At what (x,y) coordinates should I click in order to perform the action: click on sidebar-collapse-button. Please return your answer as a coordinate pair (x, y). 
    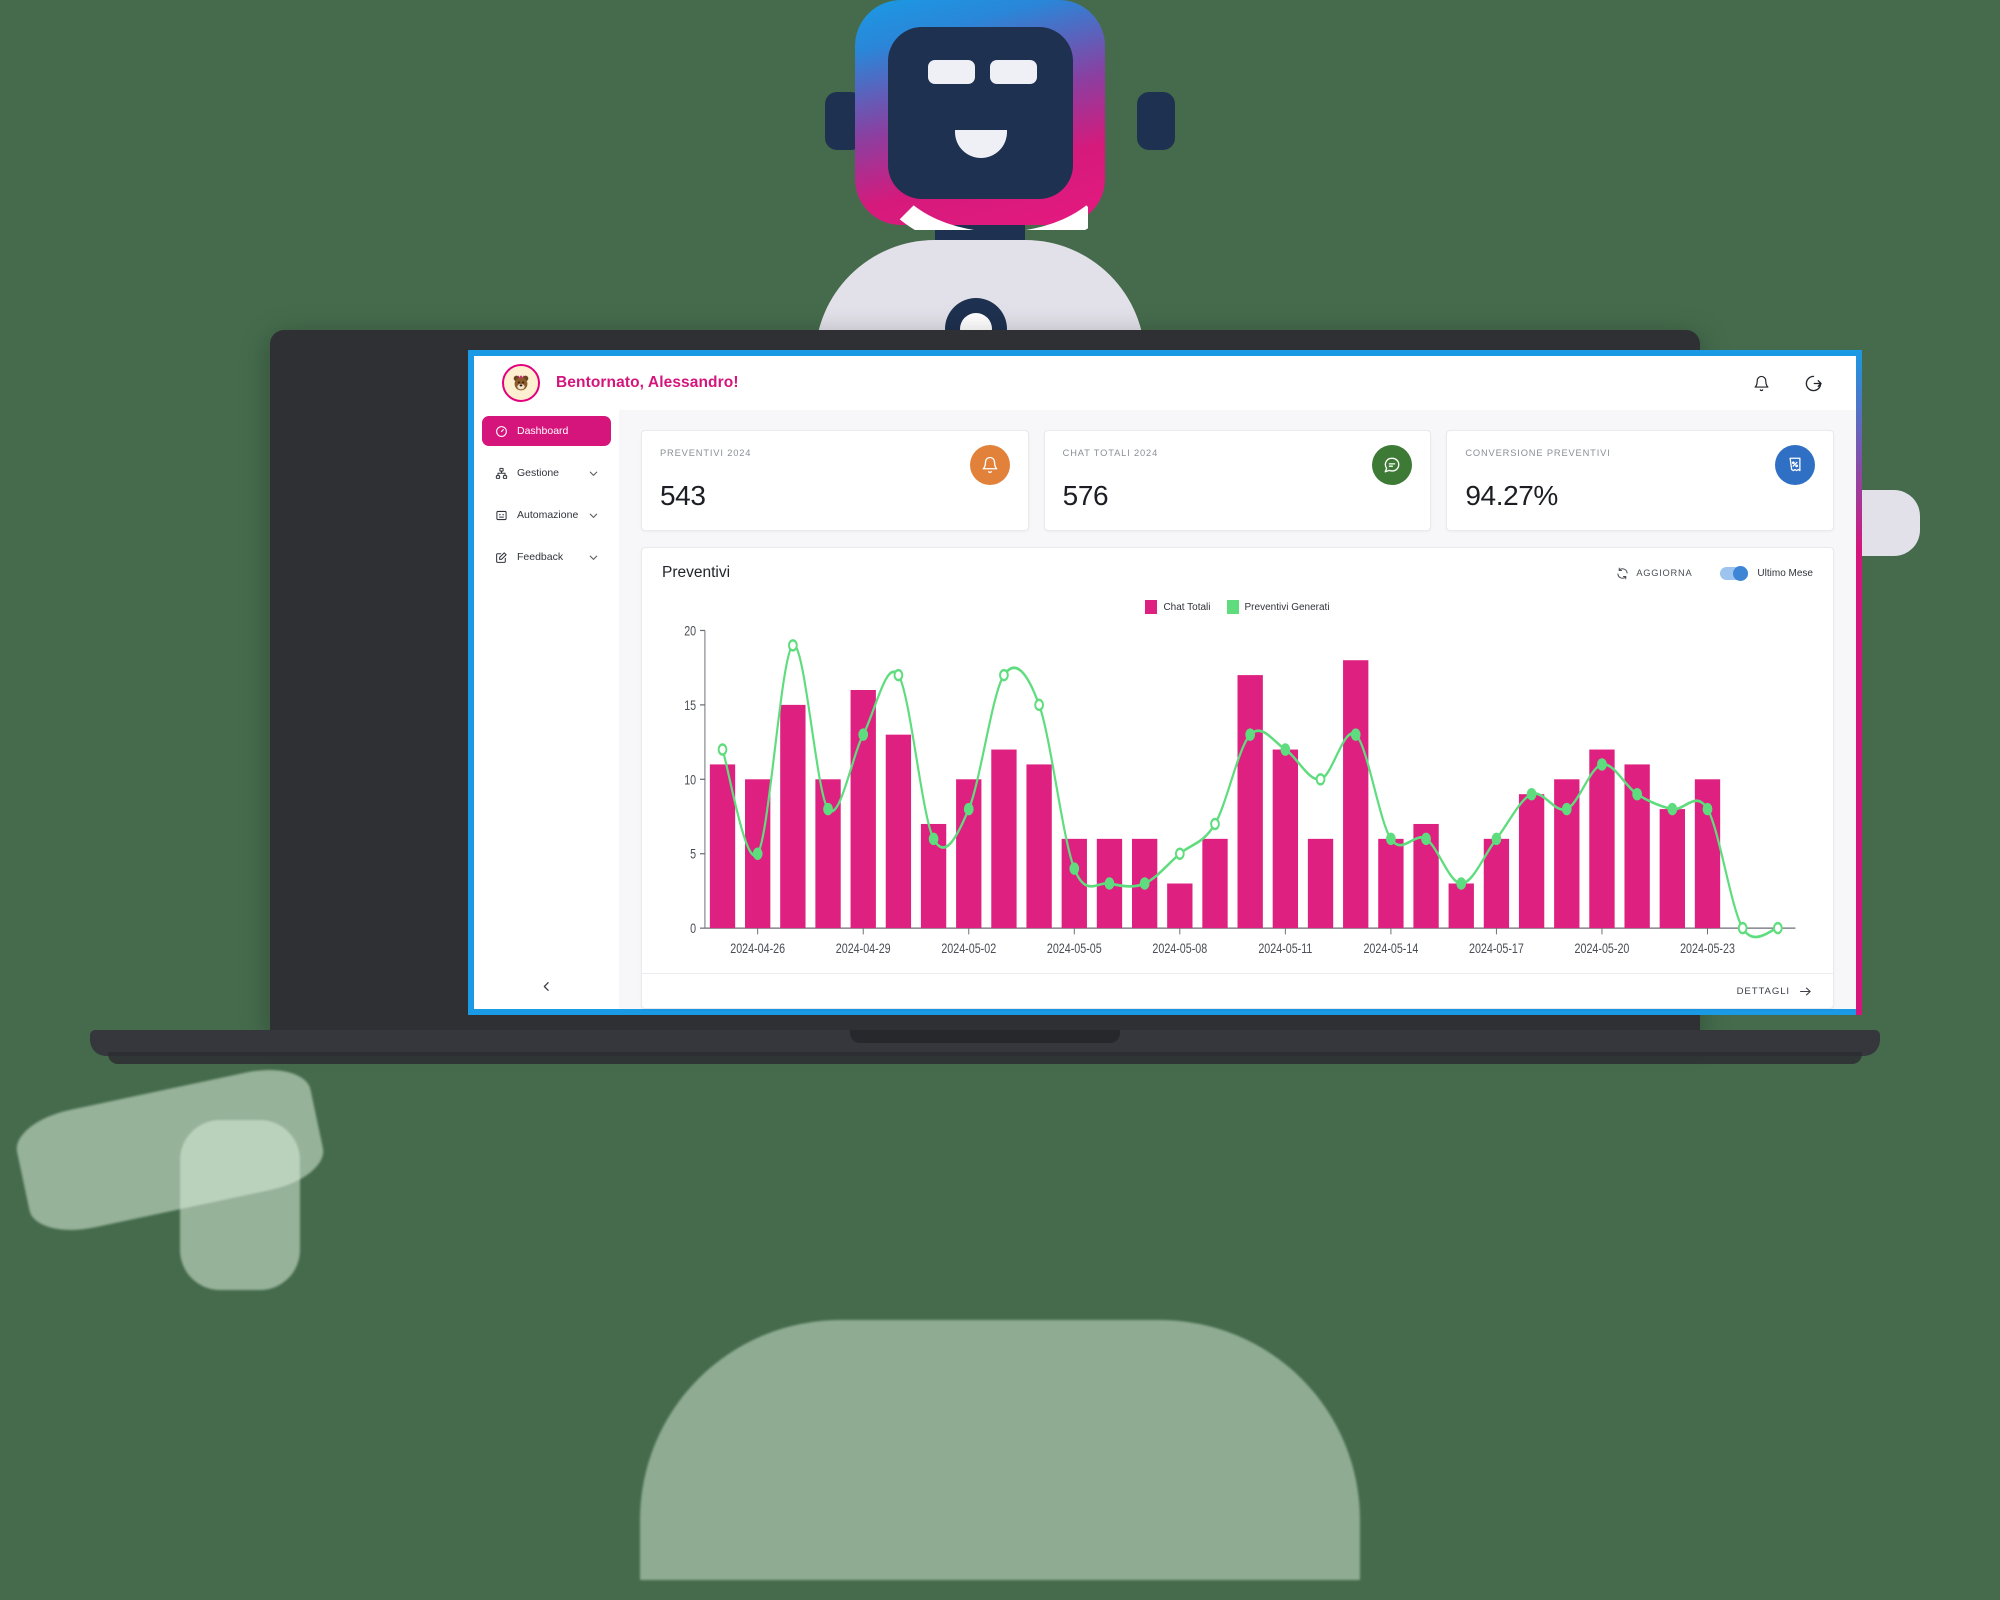
    Looking at the image, I should click on (546, 986).